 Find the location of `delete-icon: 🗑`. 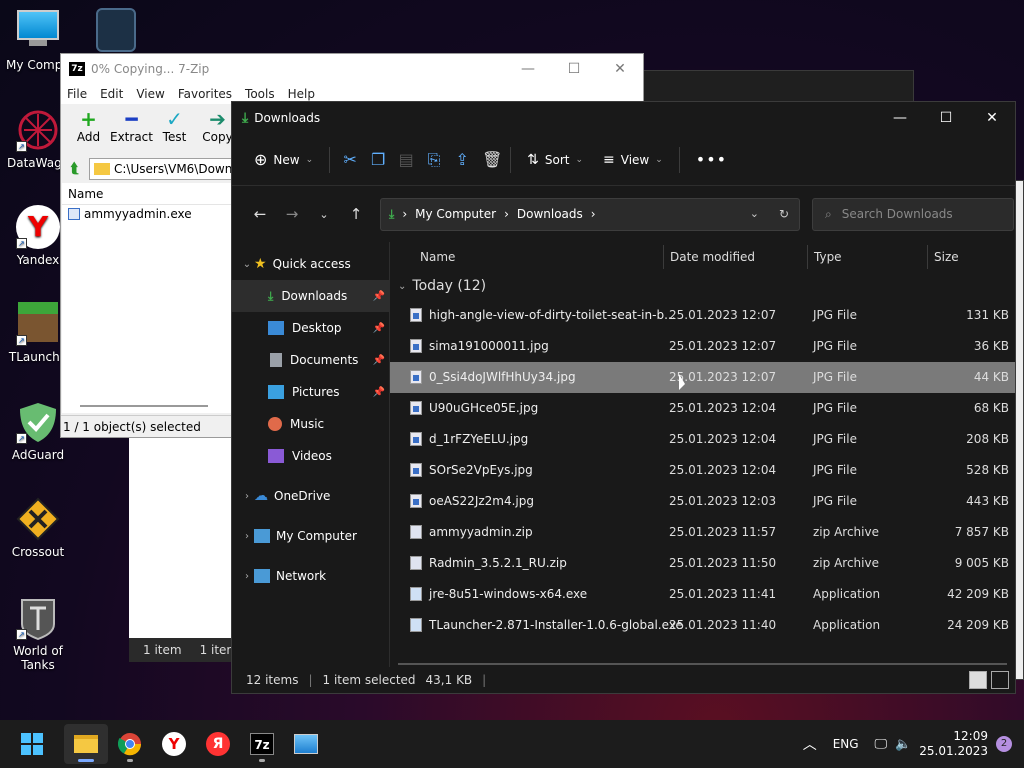

delete-icon: 🗑 is located at coordinates (490, 159).